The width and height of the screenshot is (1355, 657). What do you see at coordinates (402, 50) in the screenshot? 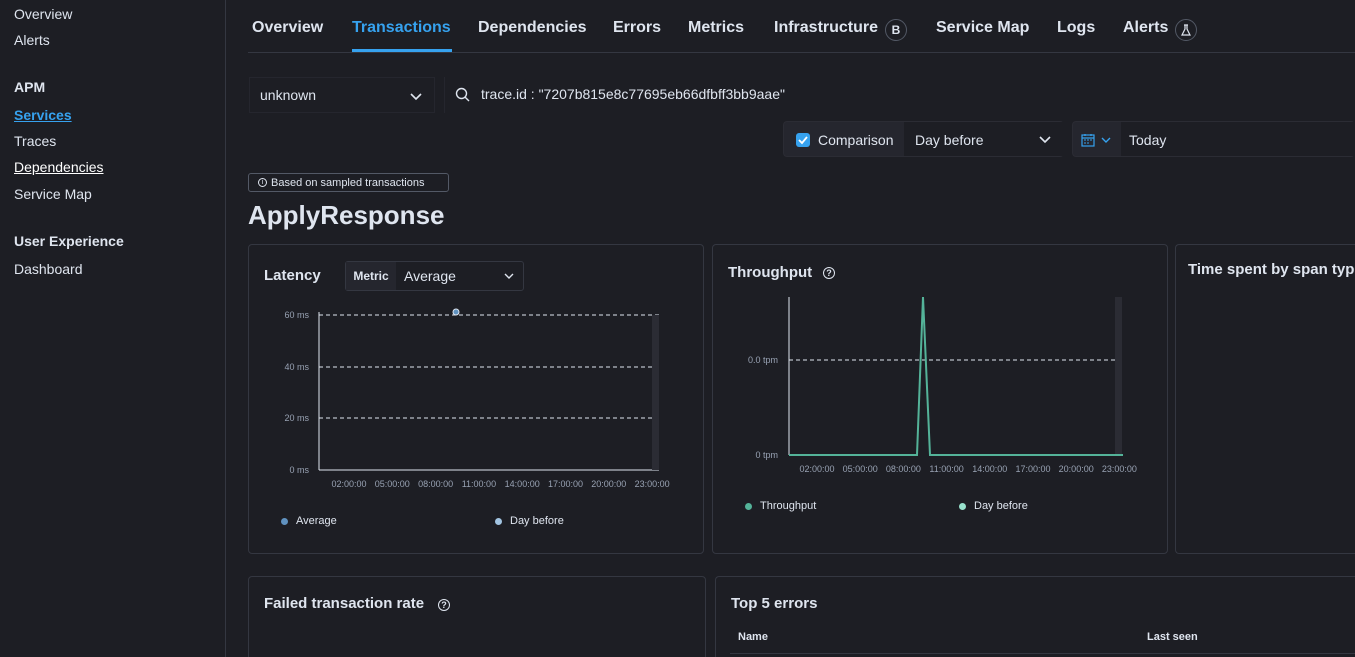
I see `active-tab-indicator` at bounding box center [402, 50].